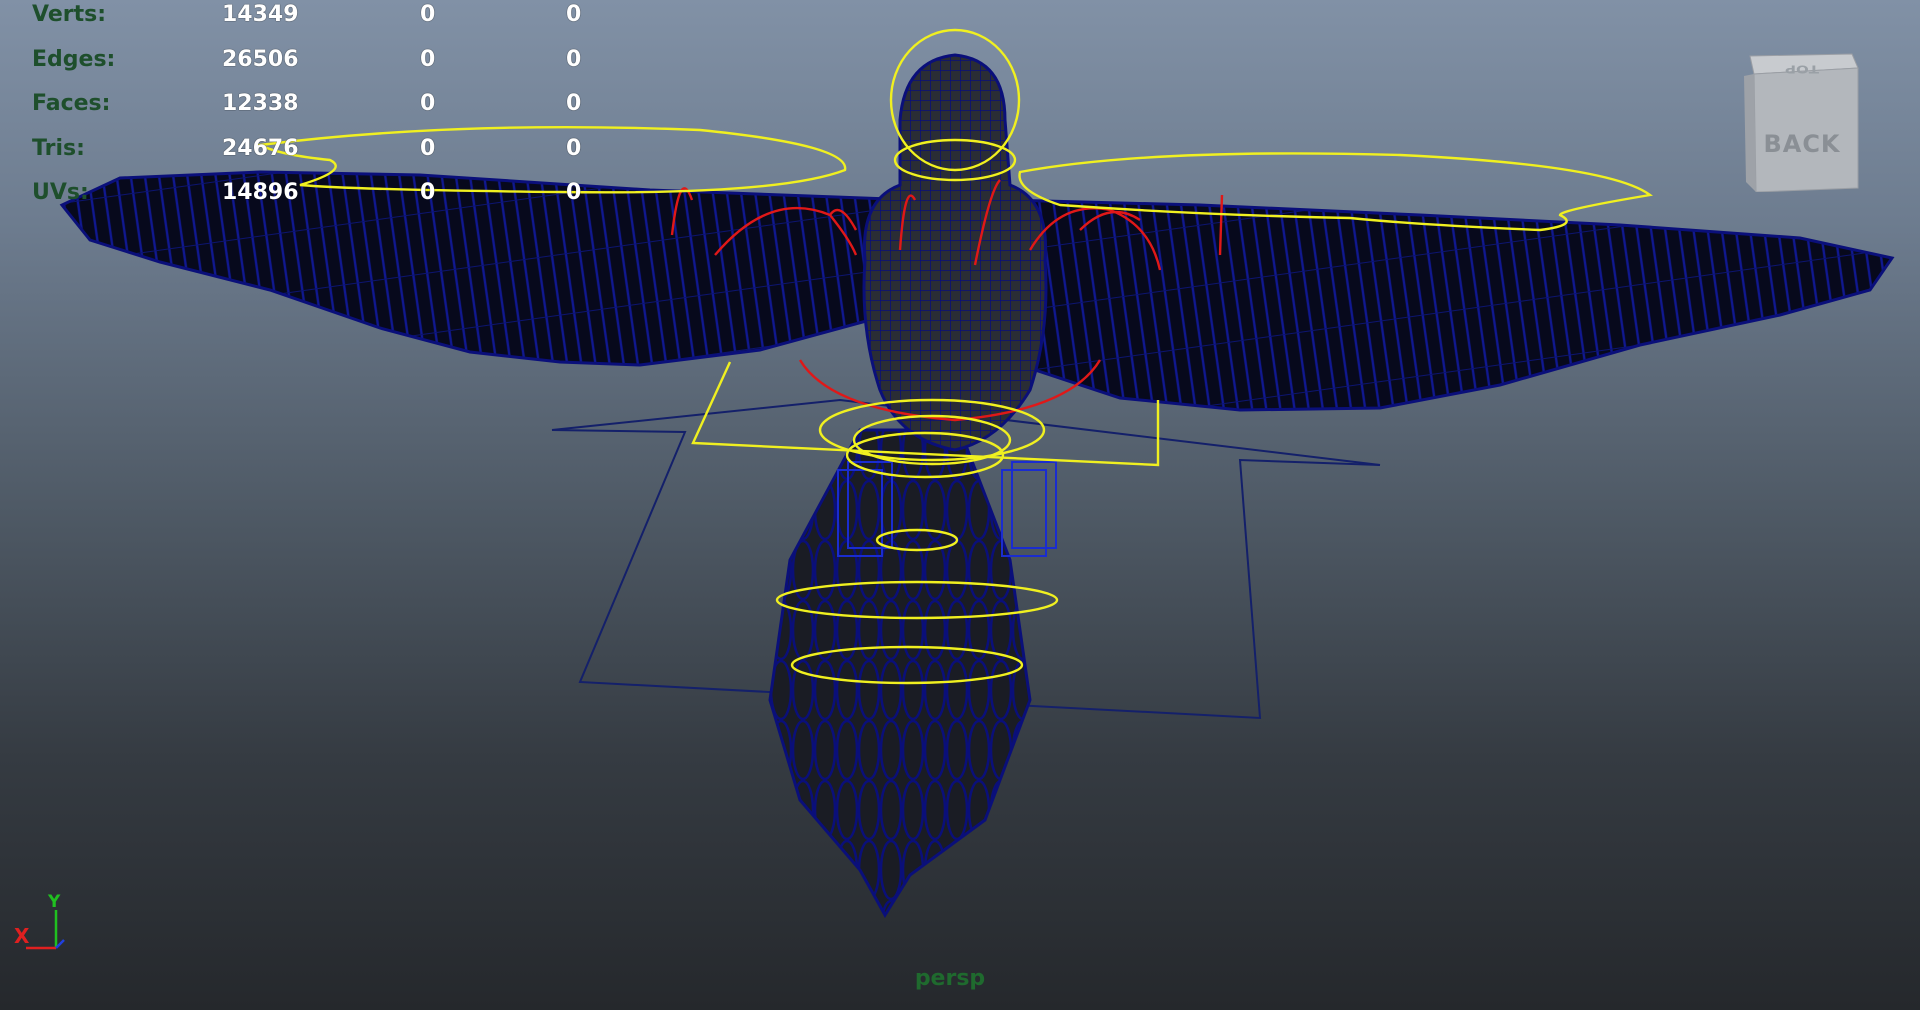  I want to click on hud-row-verts: Verts: 14349 0 0, so click(312, 22).